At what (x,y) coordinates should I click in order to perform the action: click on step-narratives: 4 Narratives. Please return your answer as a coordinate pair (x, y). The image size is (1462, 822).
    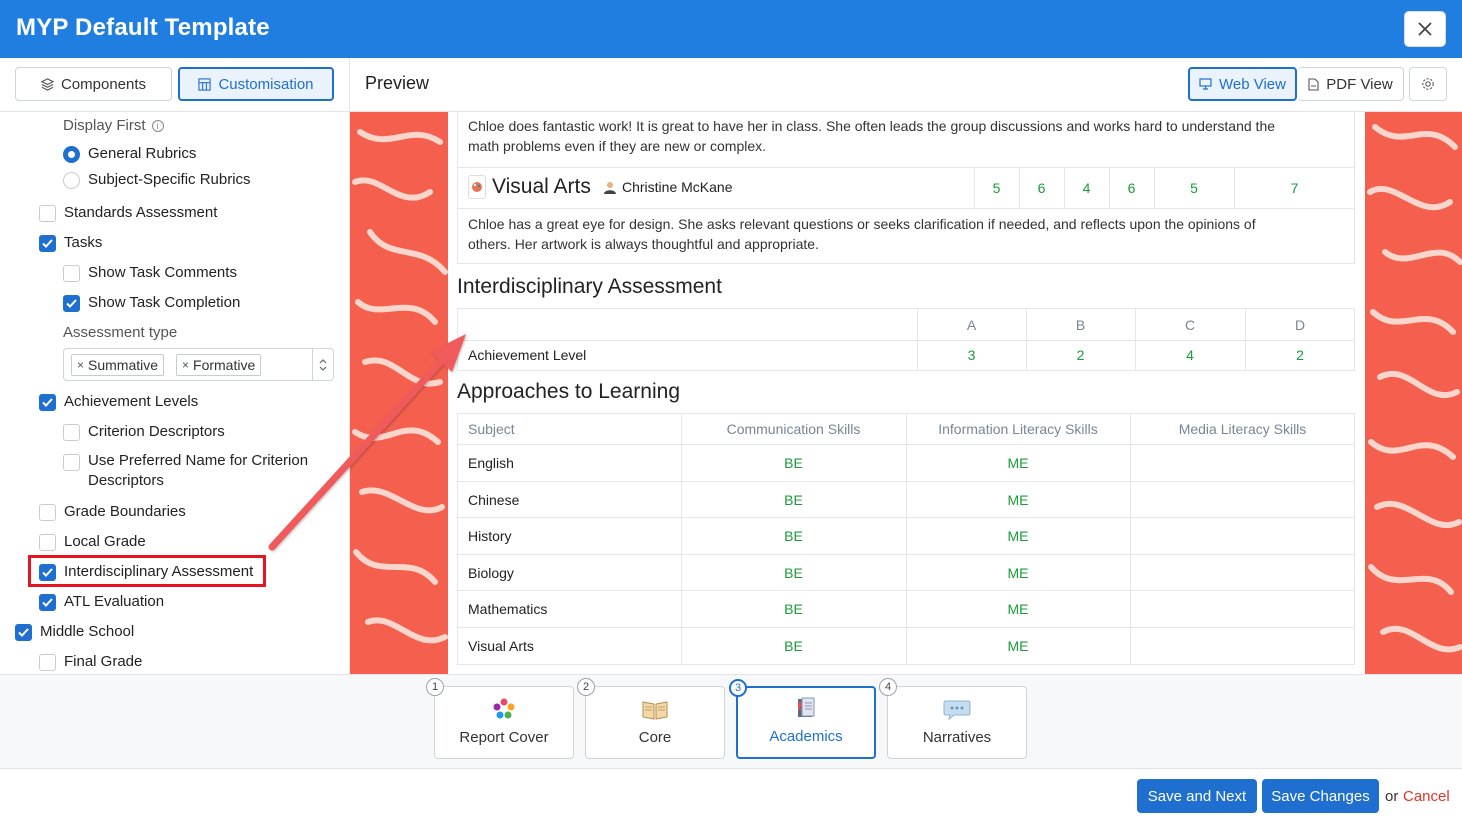
    Looking at the image, I should click on (953, 718).